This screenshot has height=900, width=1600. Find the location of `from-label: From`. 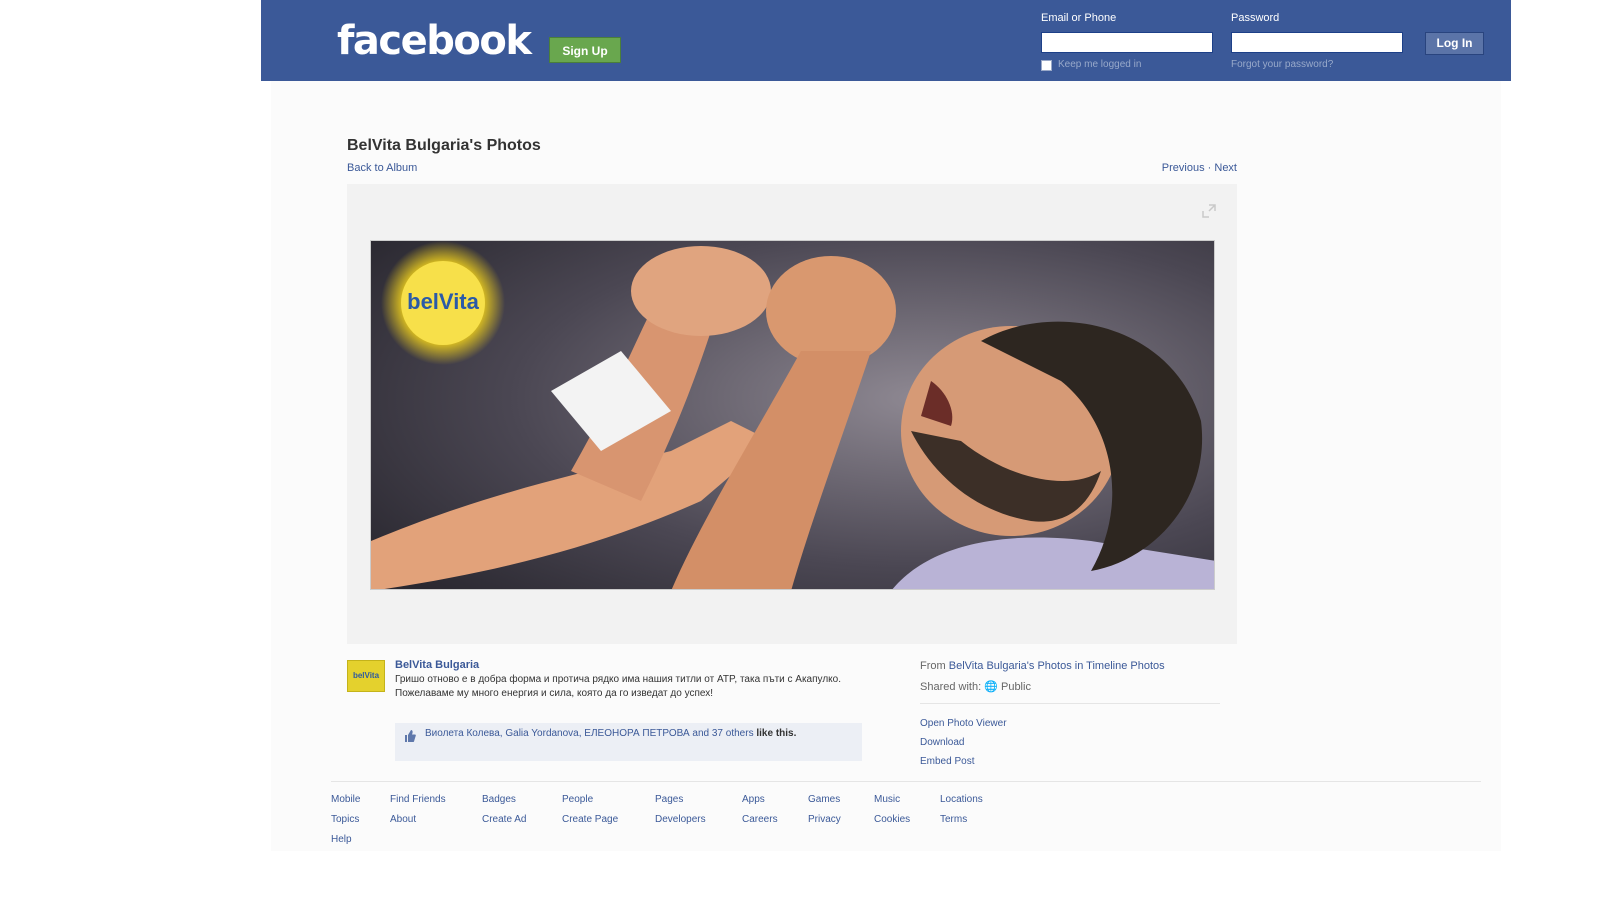

from-label: From is located at coordinates (933, 666).